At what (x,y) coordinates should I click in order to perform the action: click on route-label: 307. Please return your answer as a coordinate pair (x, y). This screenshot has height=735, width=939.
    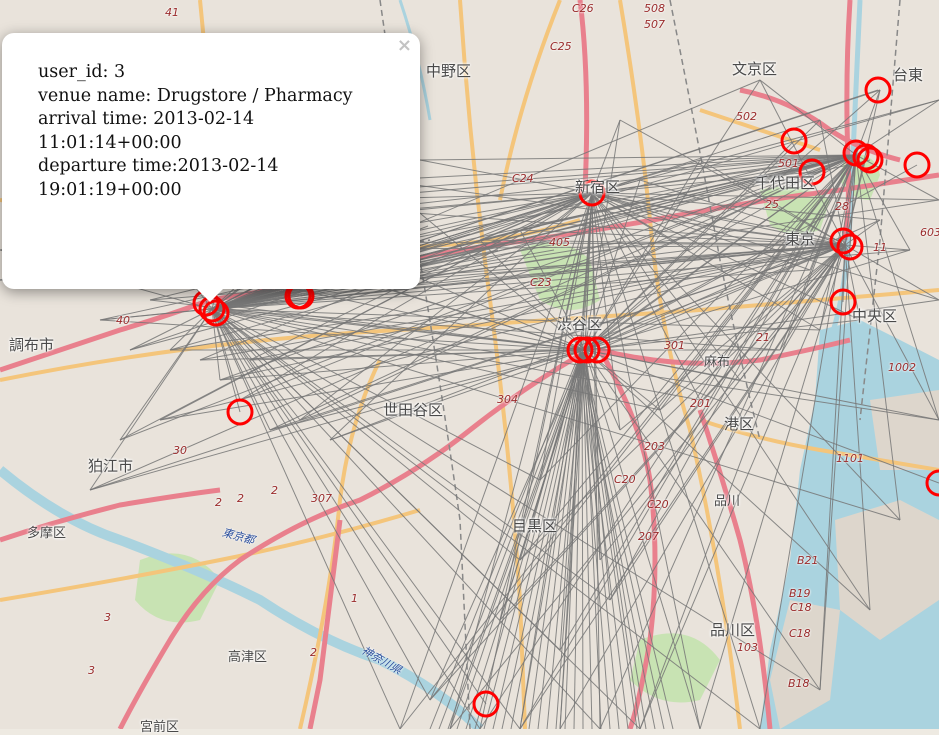
    Looking at the image, I should click on (321, 498).